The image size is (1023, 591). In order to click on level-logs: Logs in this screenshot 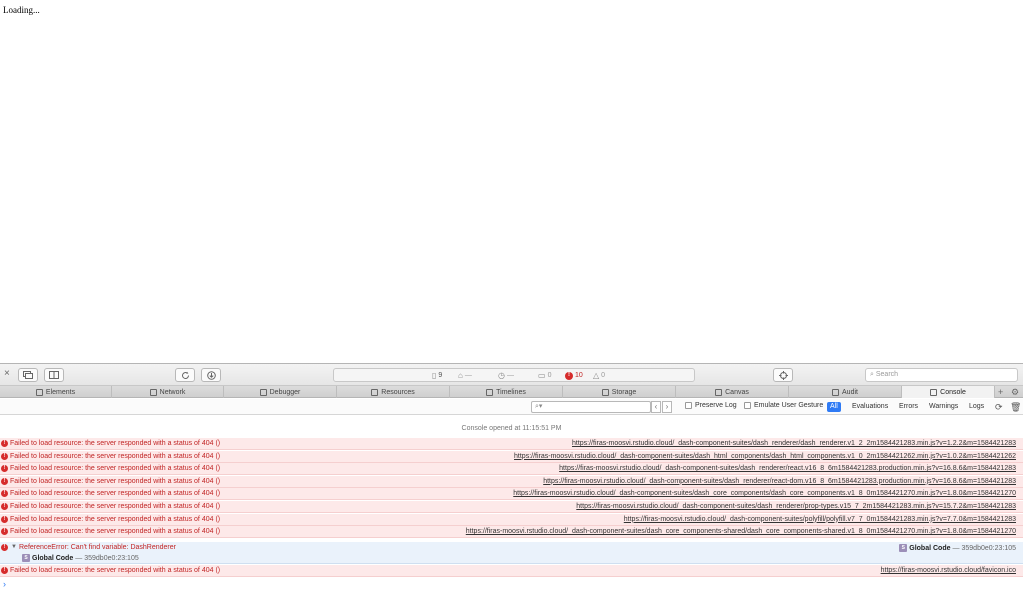, I will do `click(976, 407)`.